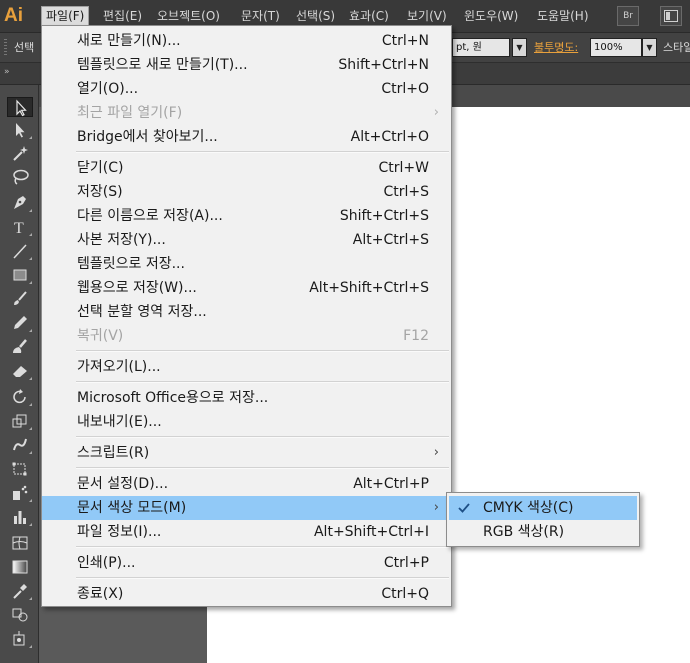  What do you see at coordinates (246, 453) in the screenshot?
I see `menu-item-scripts: 스크립트(R) ›` at bounding box center [246, 453].